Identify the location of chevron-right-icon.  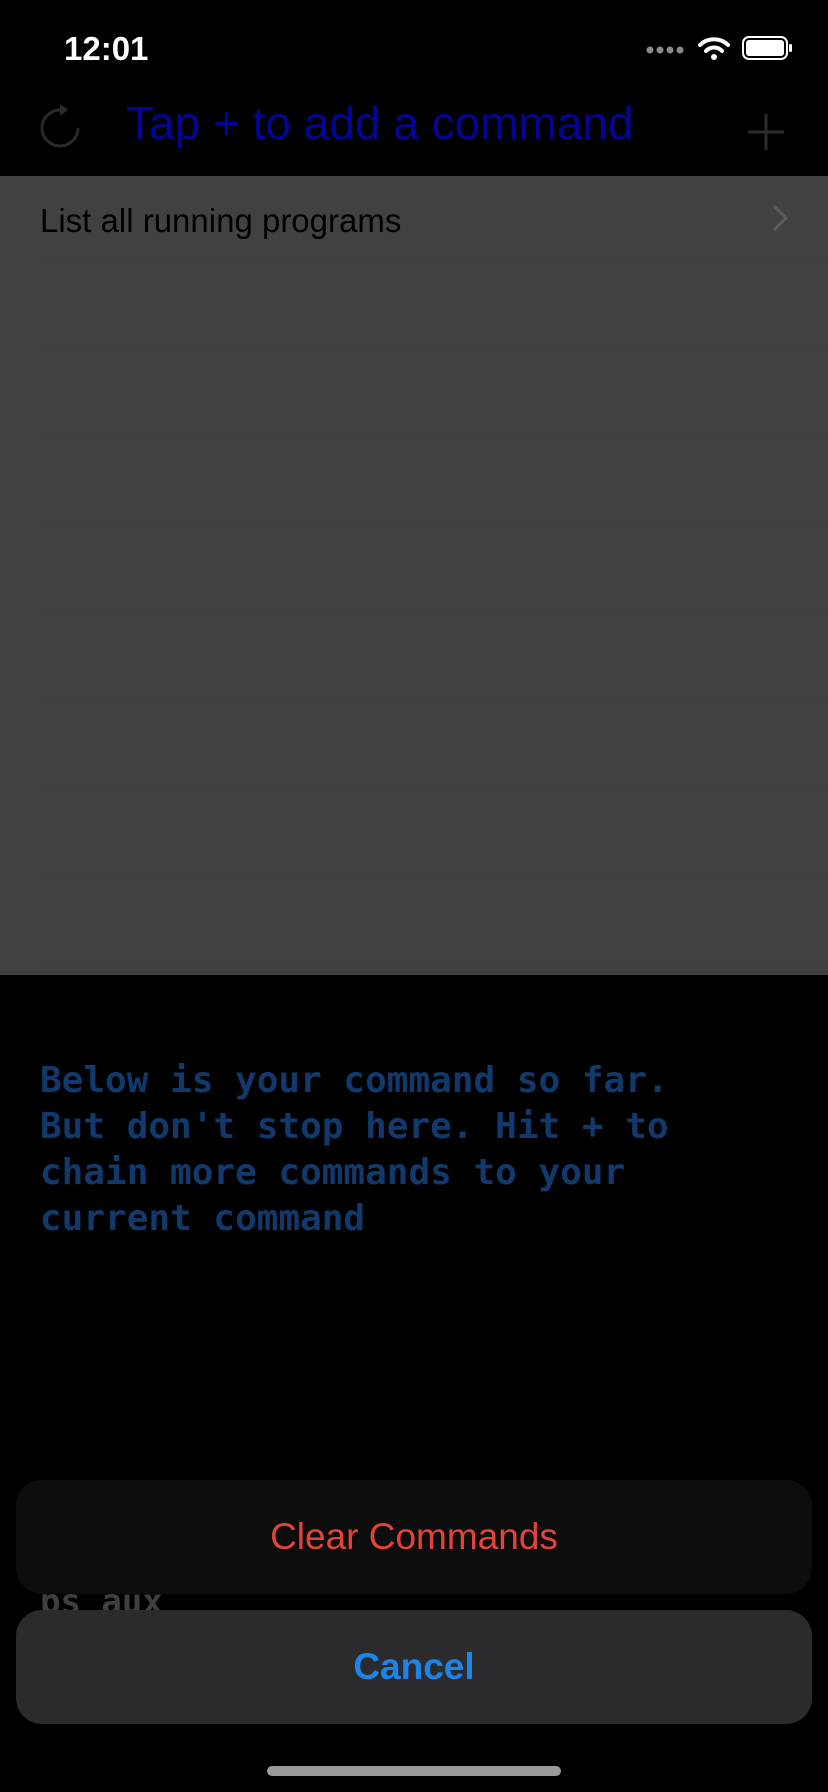
(780, 220).